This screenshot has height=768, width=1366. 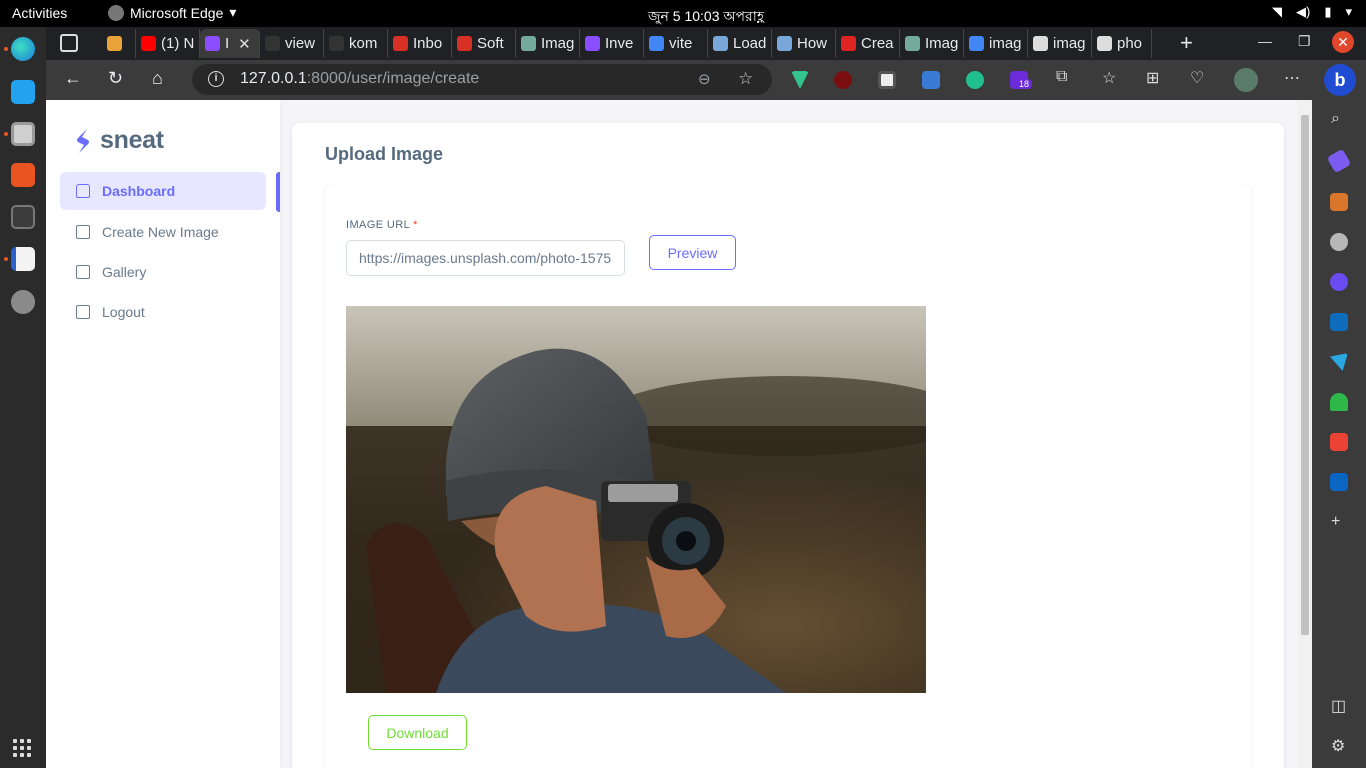 I want to click on linkedin-icon, so click(x=1339, y=482).